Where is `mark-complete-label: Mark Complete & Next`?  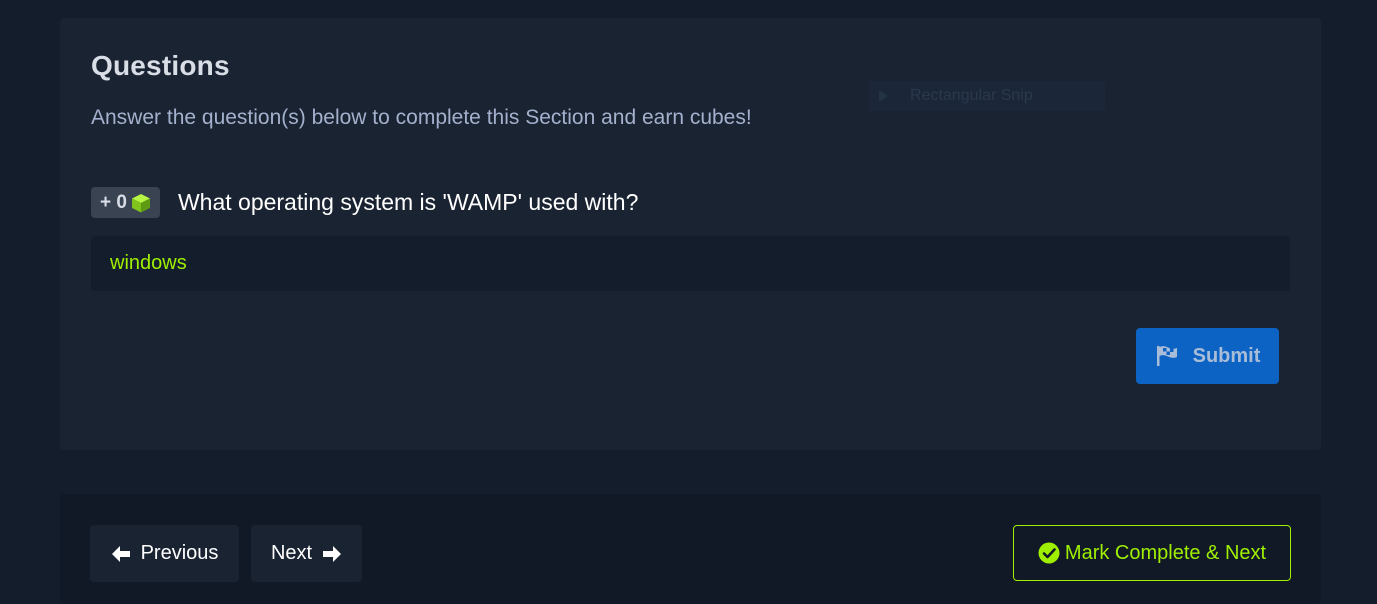 mark-complete-label: Mark Complete & Next is located at coordinates (1165, 552).